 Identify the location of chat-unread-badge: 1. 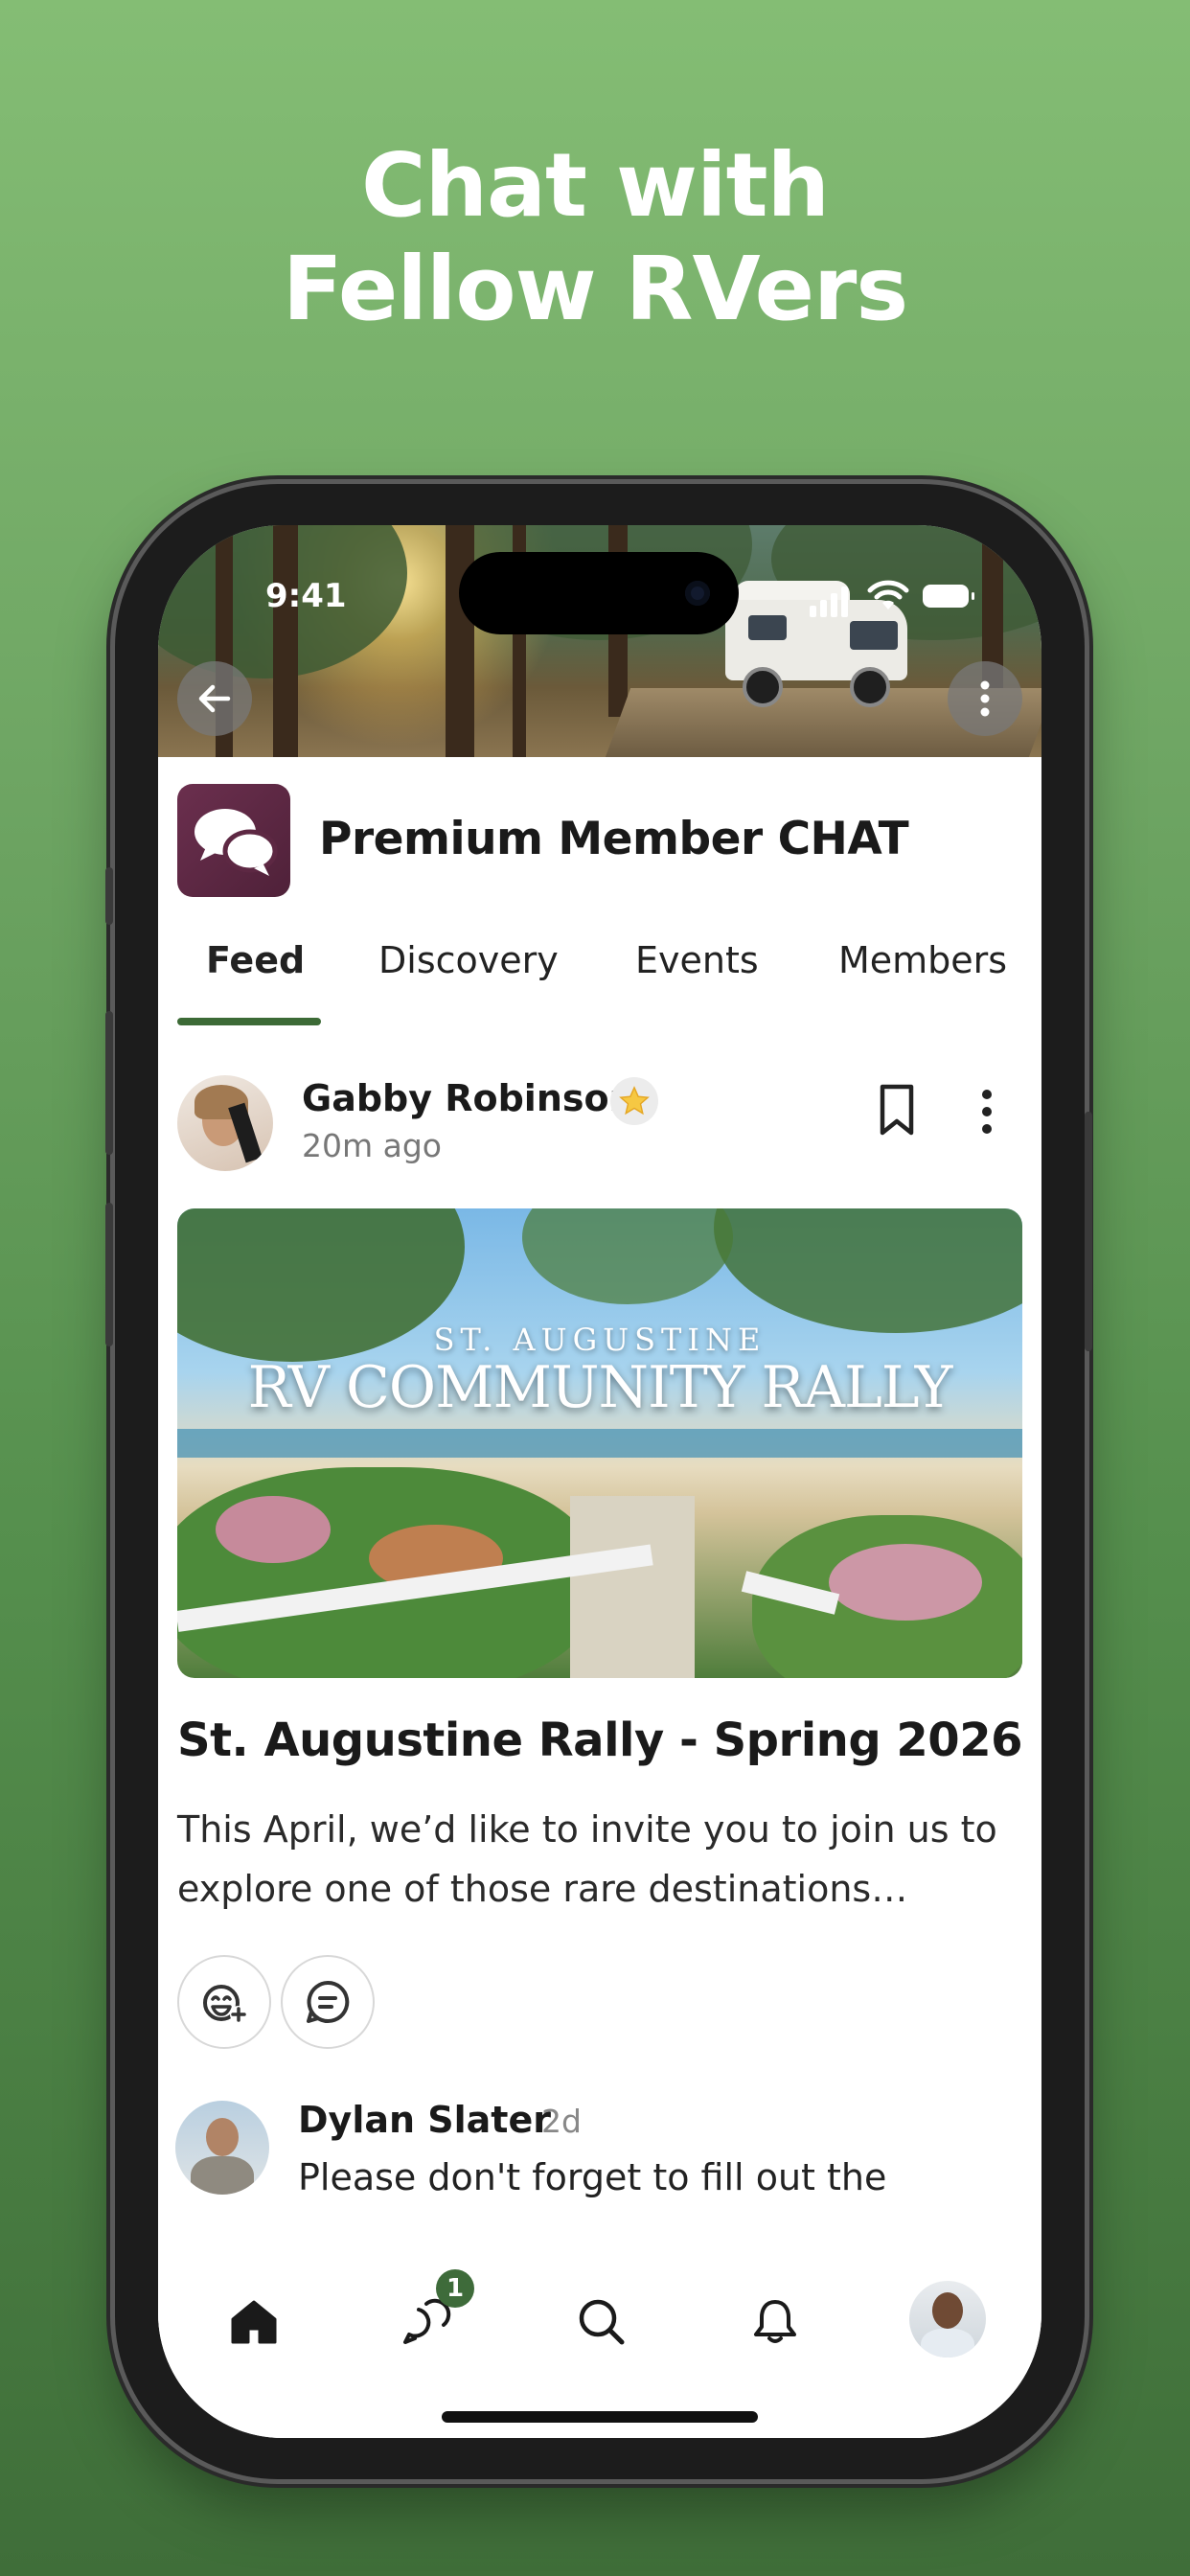
(455, 2288).